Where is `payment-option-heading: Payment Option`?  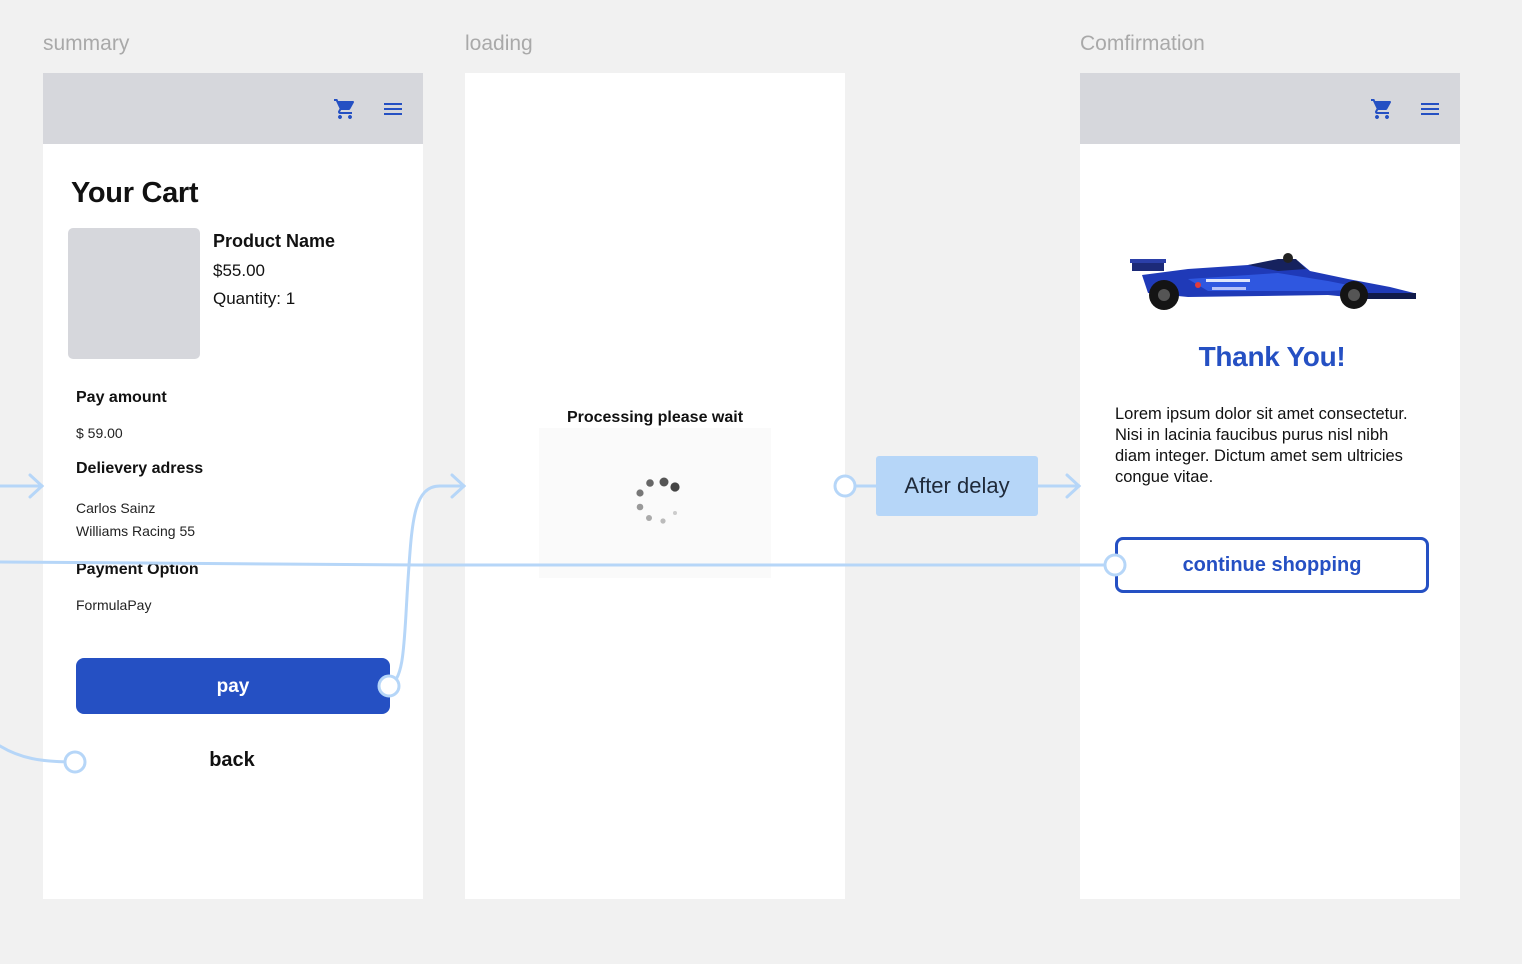
payment-option-heading: Payment Option is located at coordinates (137, 569).